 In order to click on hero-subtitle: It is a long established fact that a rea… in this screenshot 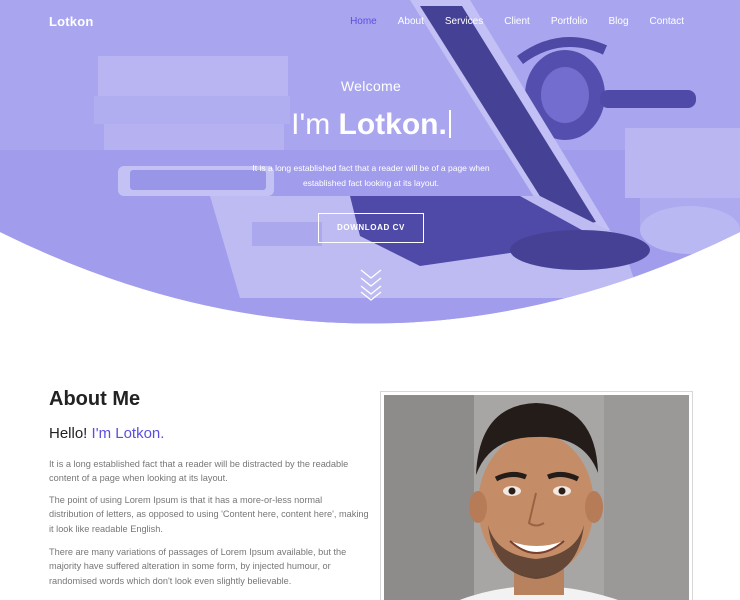, I will do `click(371, 175)`.